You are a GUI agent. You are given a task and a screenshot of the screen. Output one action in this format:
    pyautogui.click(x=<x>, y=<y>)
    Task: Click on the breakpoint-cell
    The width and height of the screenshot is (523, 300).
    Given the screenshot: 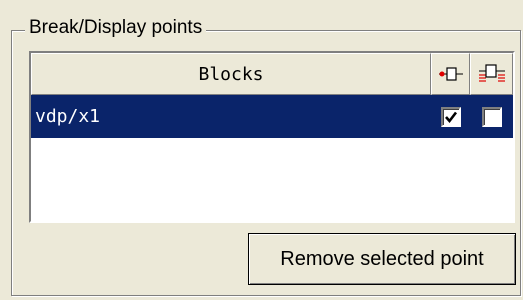 What is the action you would take?
    pyautogui.click(x=450, y=116)
    